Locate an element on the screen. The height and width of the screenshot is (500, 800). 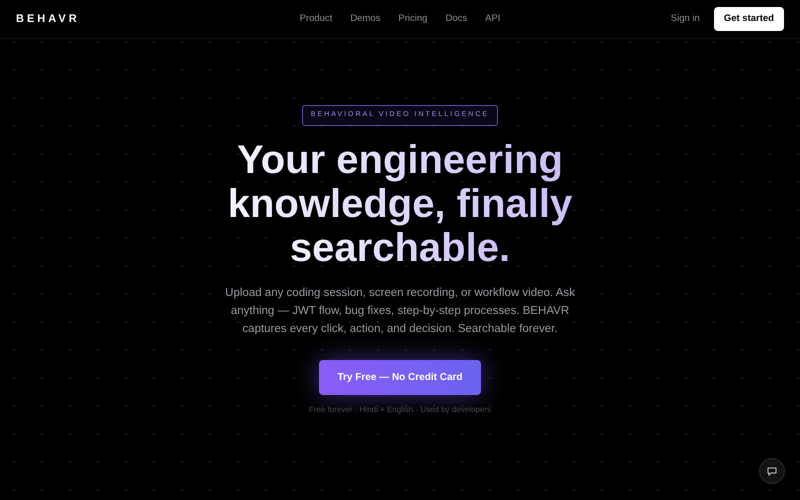
nav-link: Docs is located at coordinates (456, 19).